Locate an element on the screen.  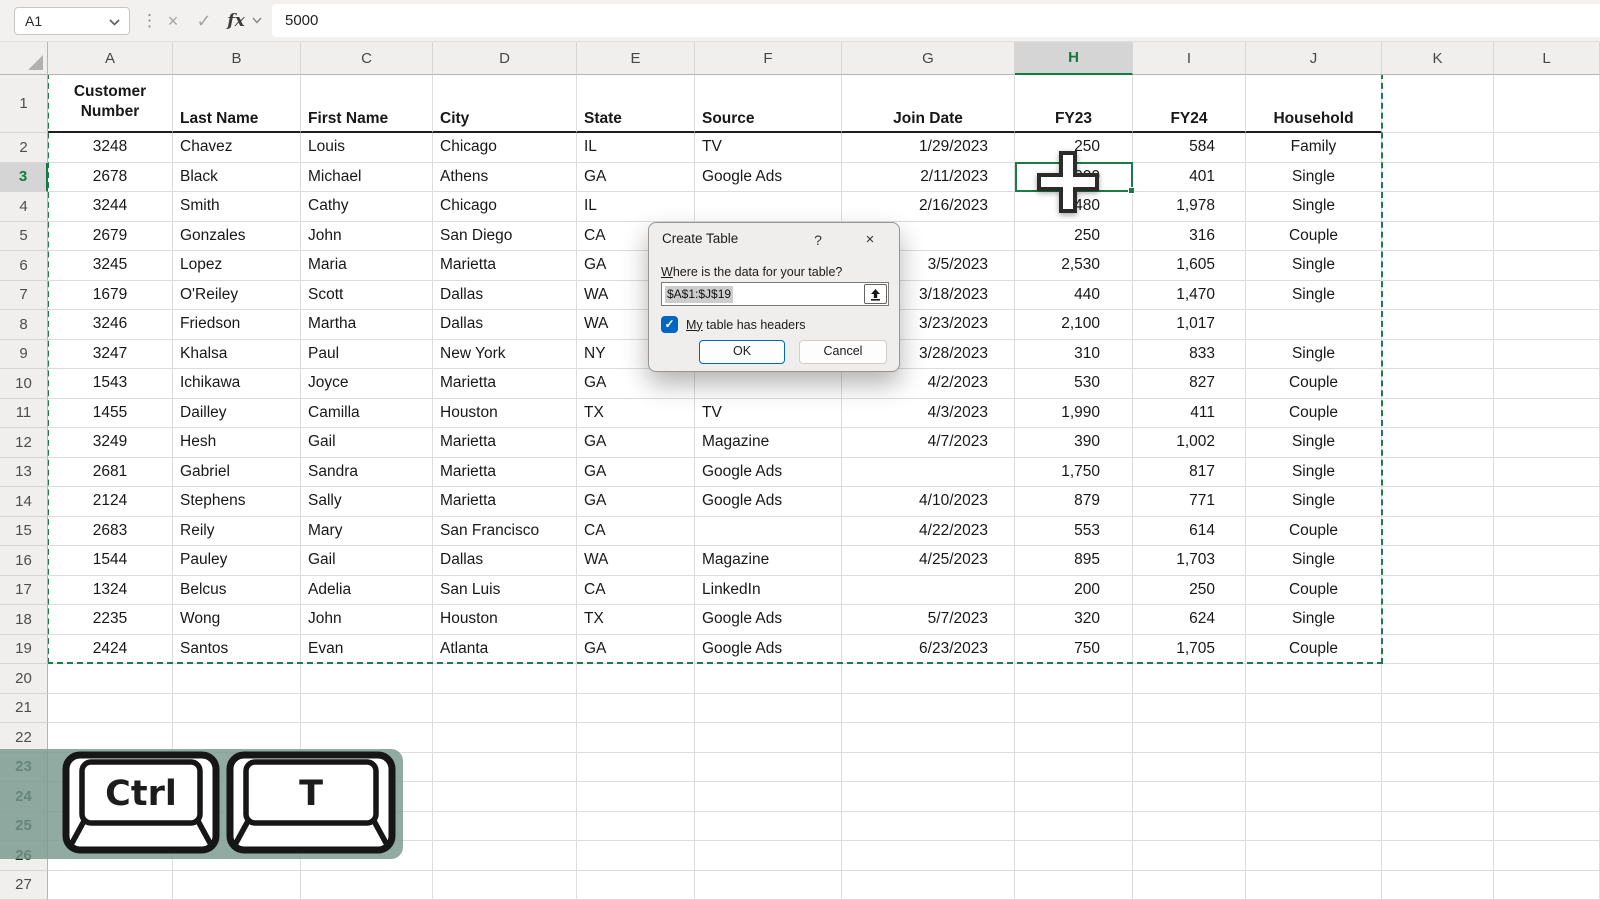
cell-J27 is located at coordinates (1314, 885).